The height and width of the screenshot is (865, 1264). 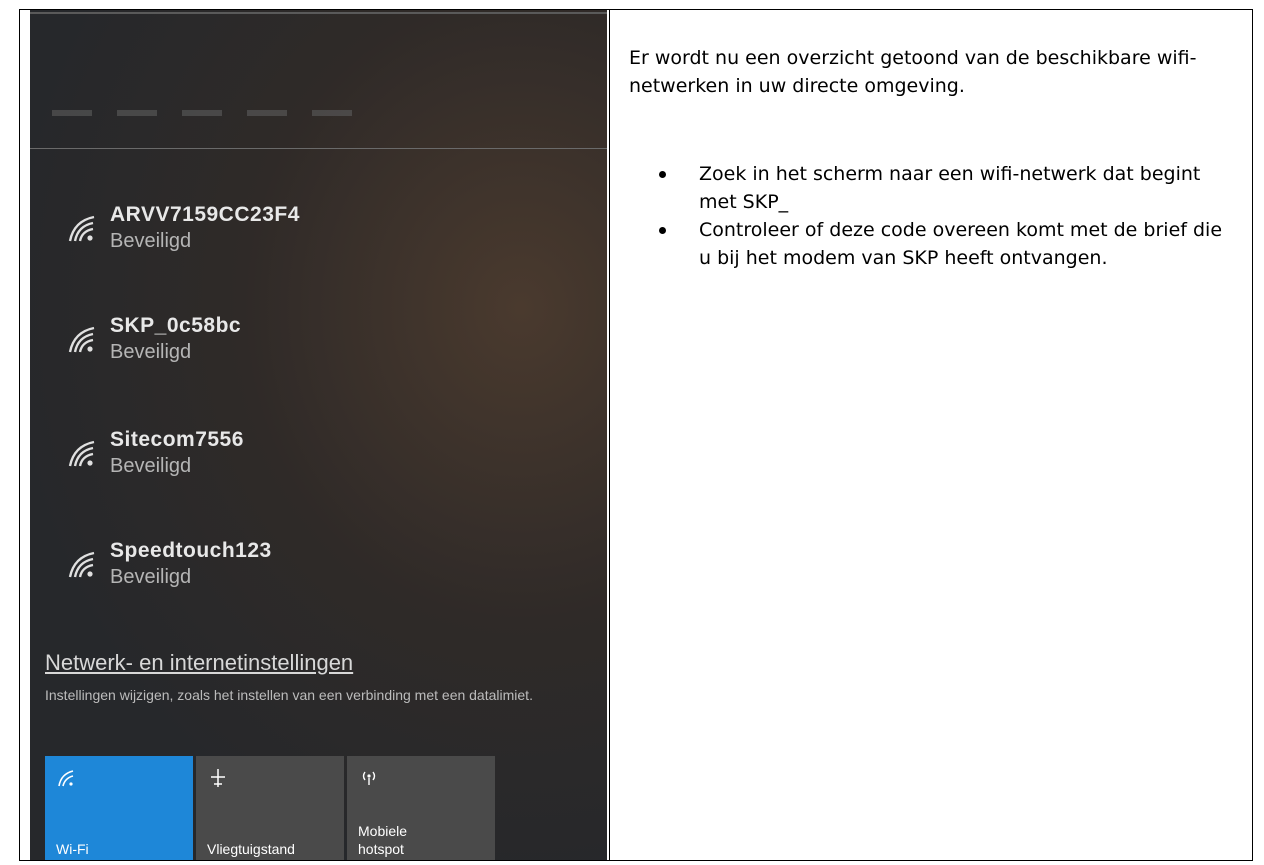 I want to click on flyout-divider, so click(x=318, y=148).